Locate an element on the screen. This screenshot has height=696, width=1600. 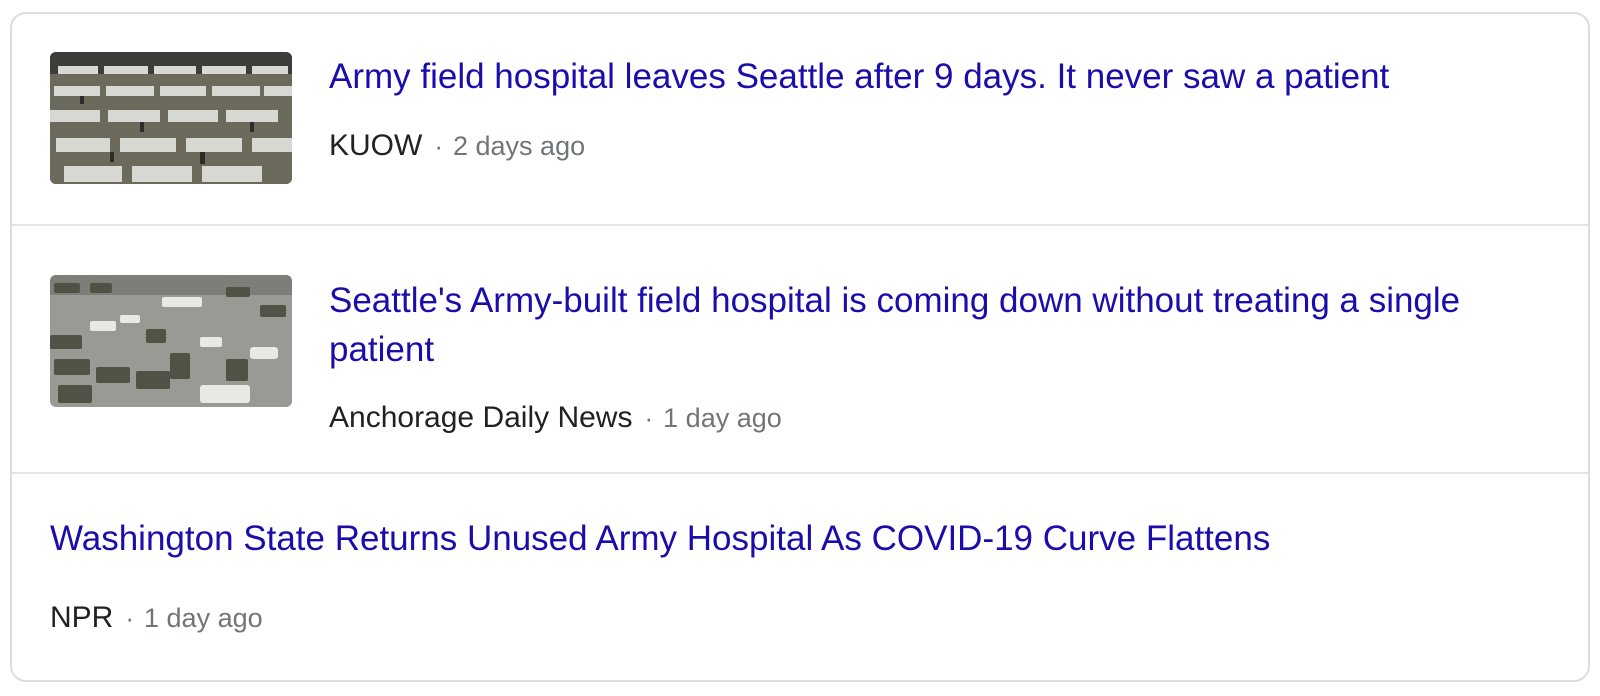
field-hospital-photo is located at coordinates (171, 118).